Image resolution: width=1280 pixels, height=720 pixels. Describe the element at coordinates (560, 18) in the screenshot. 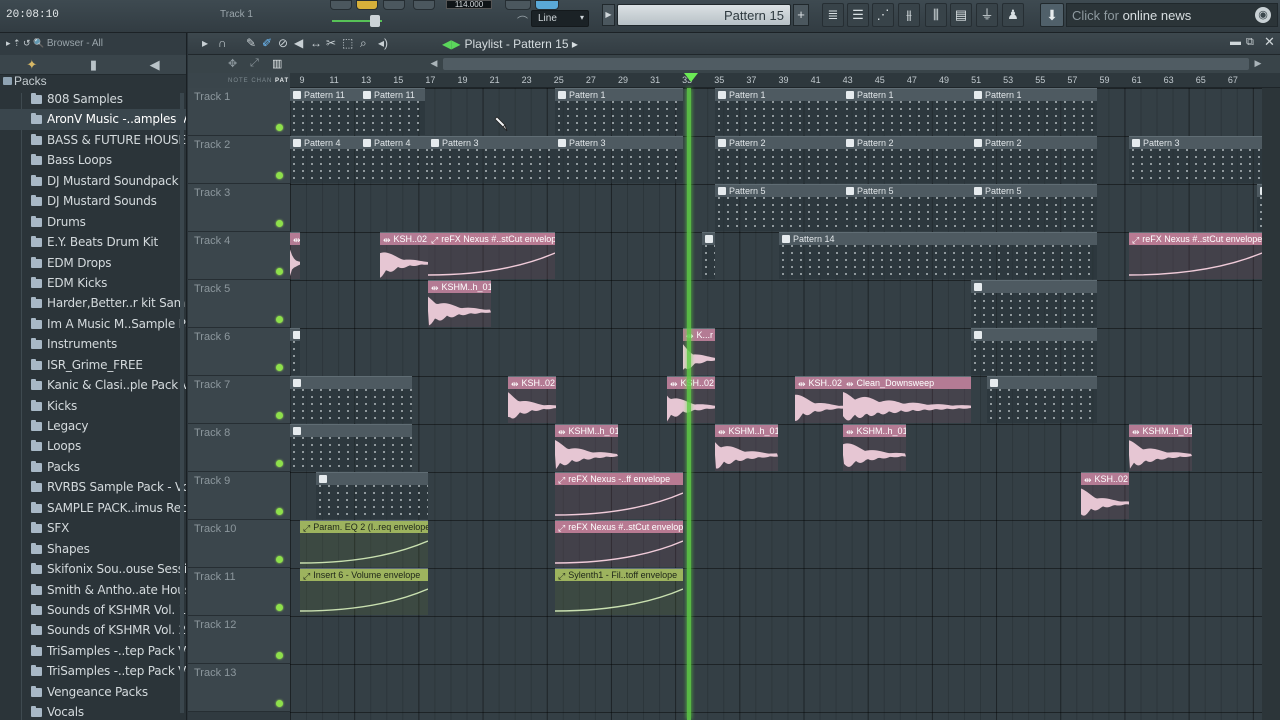

I see `snap-select: Line ▾` at that location.